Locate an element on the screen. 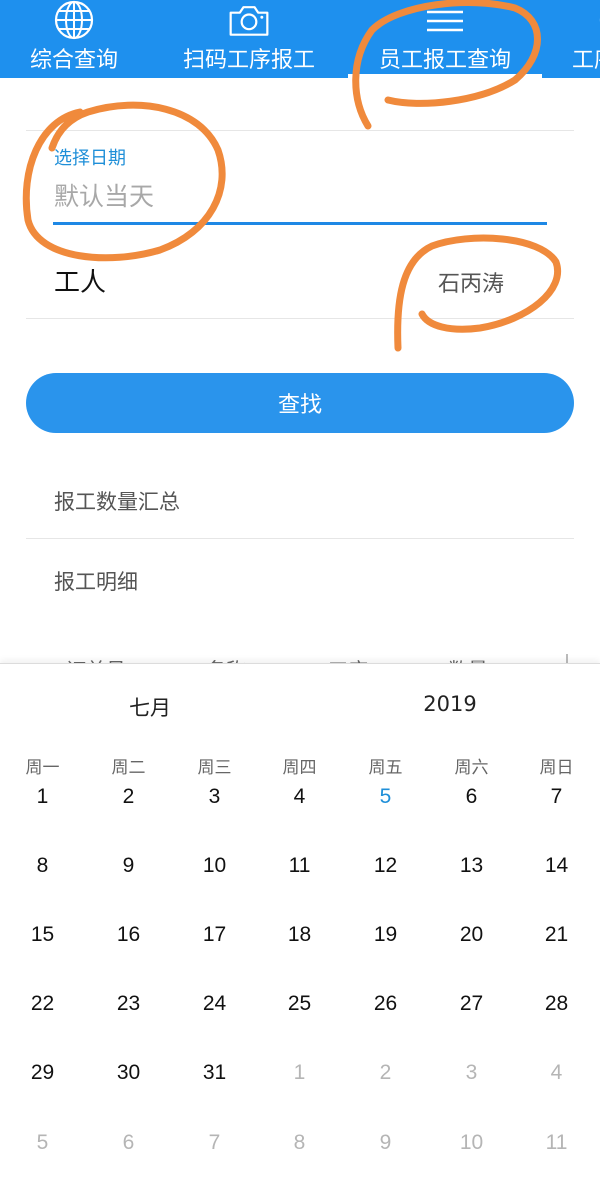 This screenshot has height=1197, width=600. top-tab-bar: 综合查询 扫码工序报工 员工报工查询 工序 is located at coordinates (300, 39).